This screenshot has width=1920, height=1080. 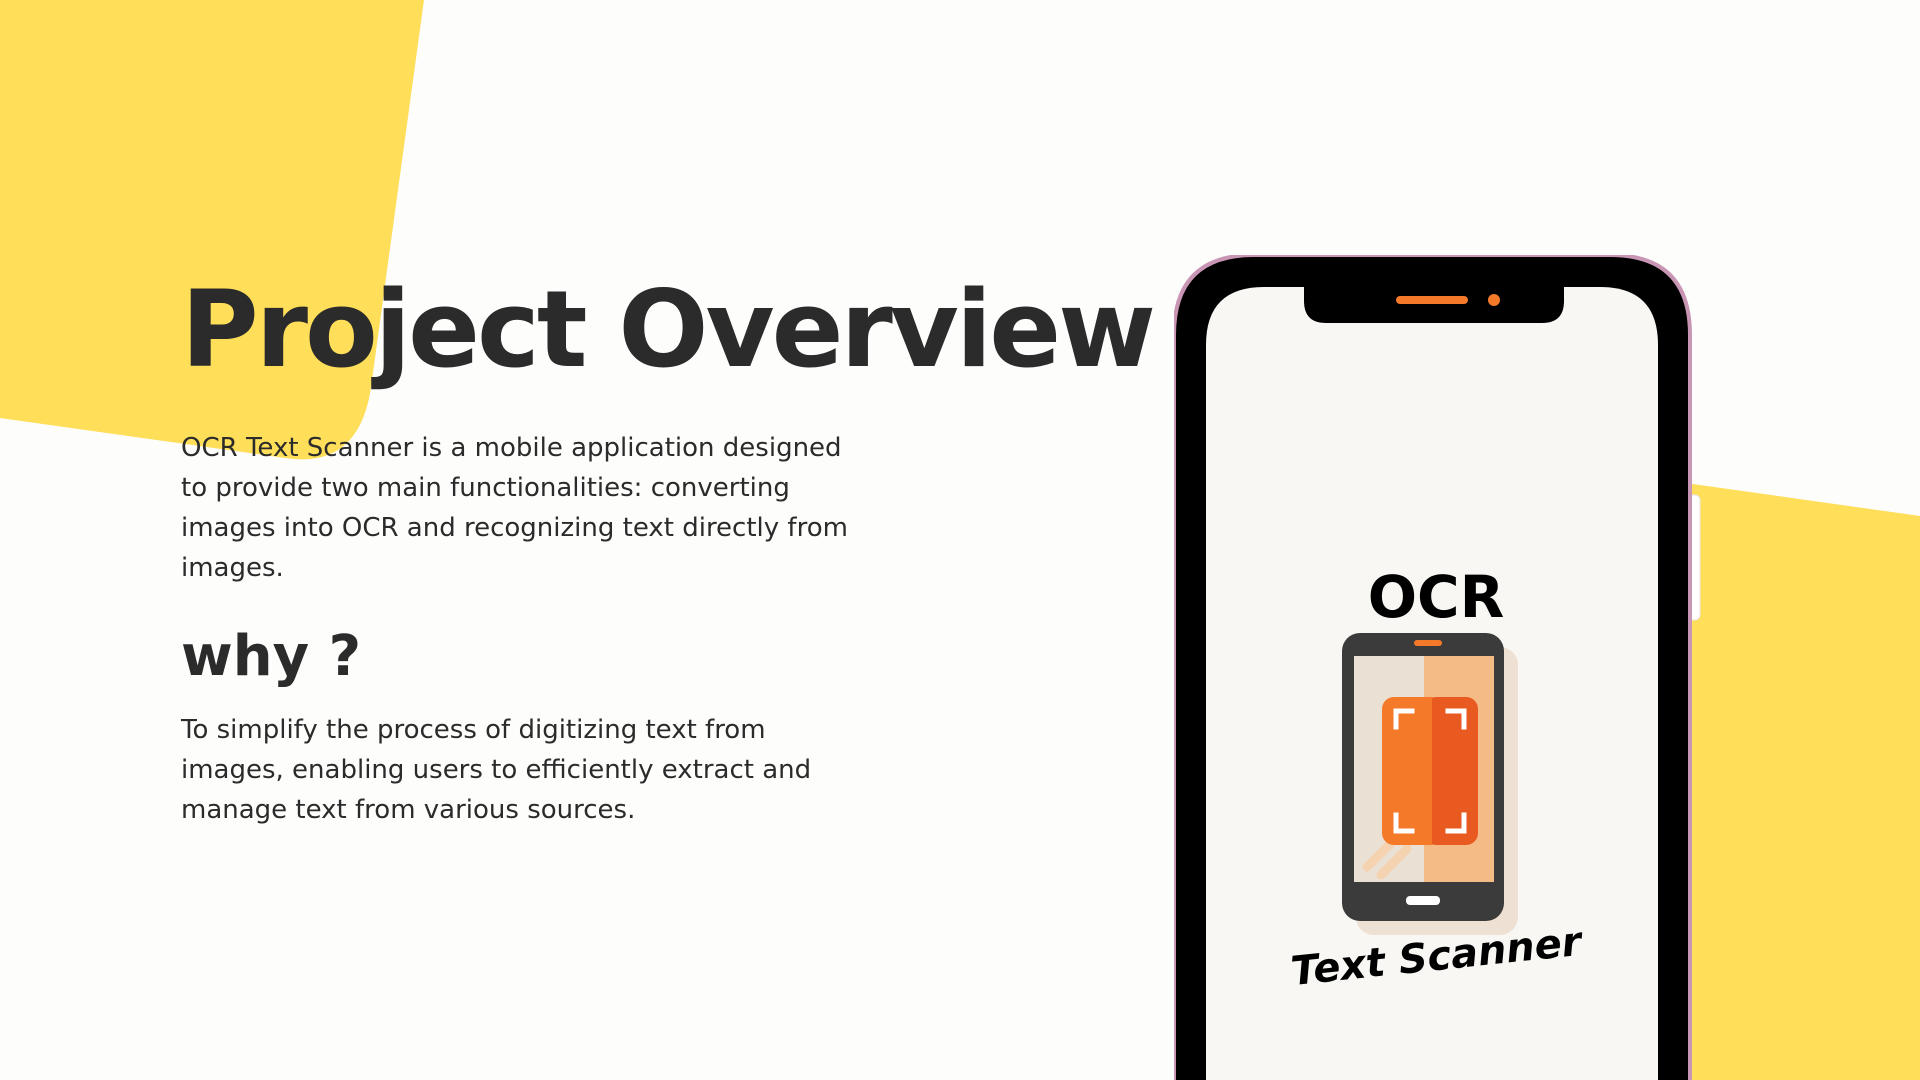 I want to click on logo-home-button, so click(x=1423, y=900).